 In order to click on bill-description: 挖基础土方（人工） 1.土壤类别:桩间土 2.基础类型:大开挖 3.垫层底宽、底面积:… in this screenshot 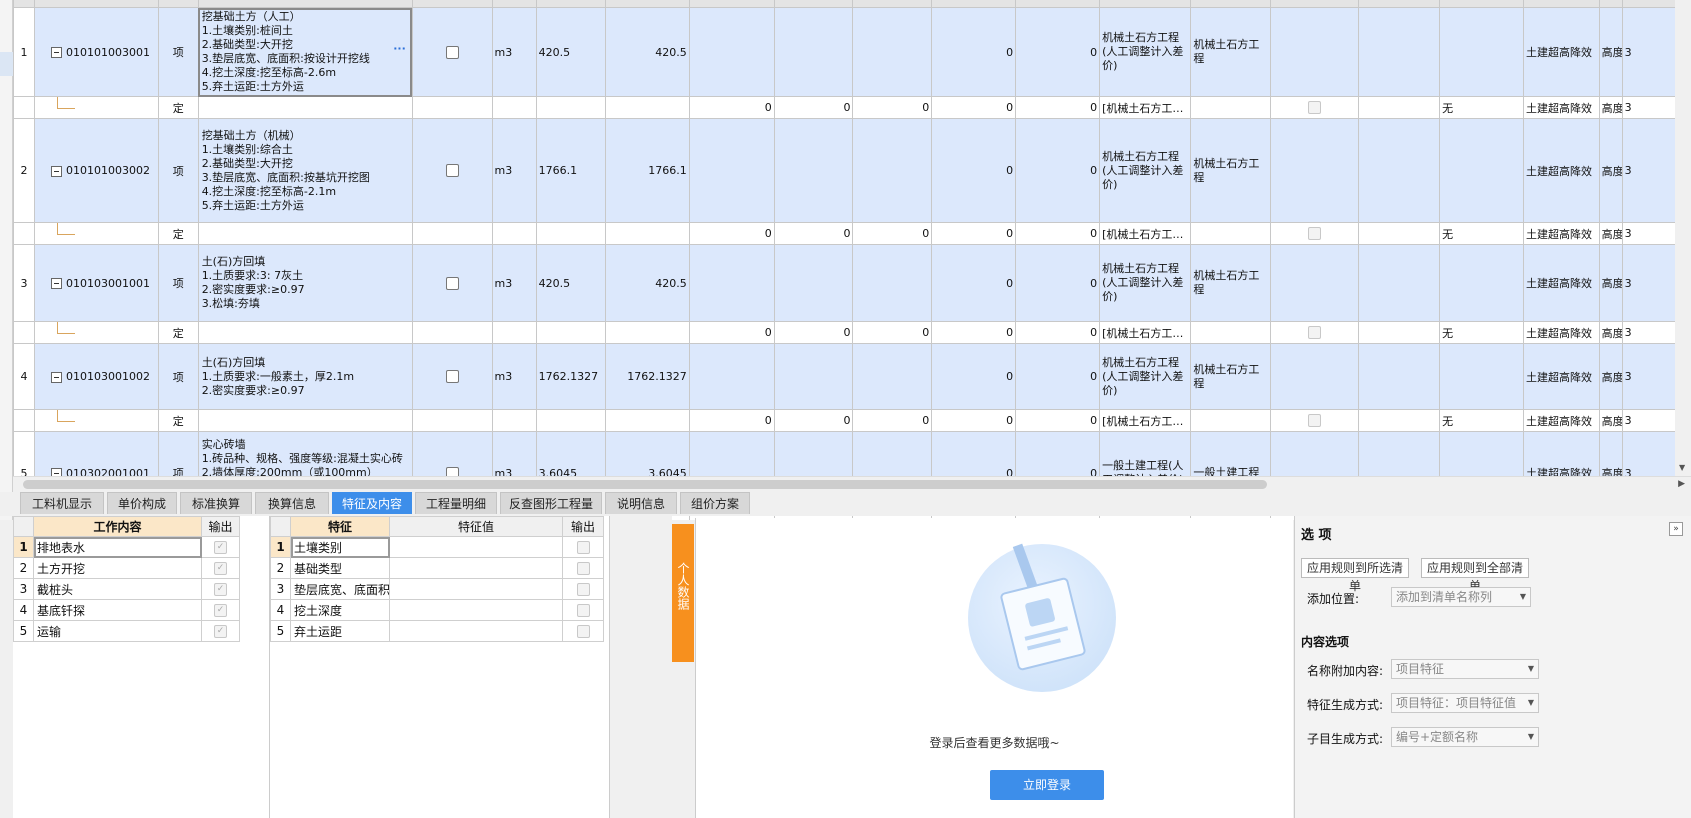, I will do `click(305, 52)`.